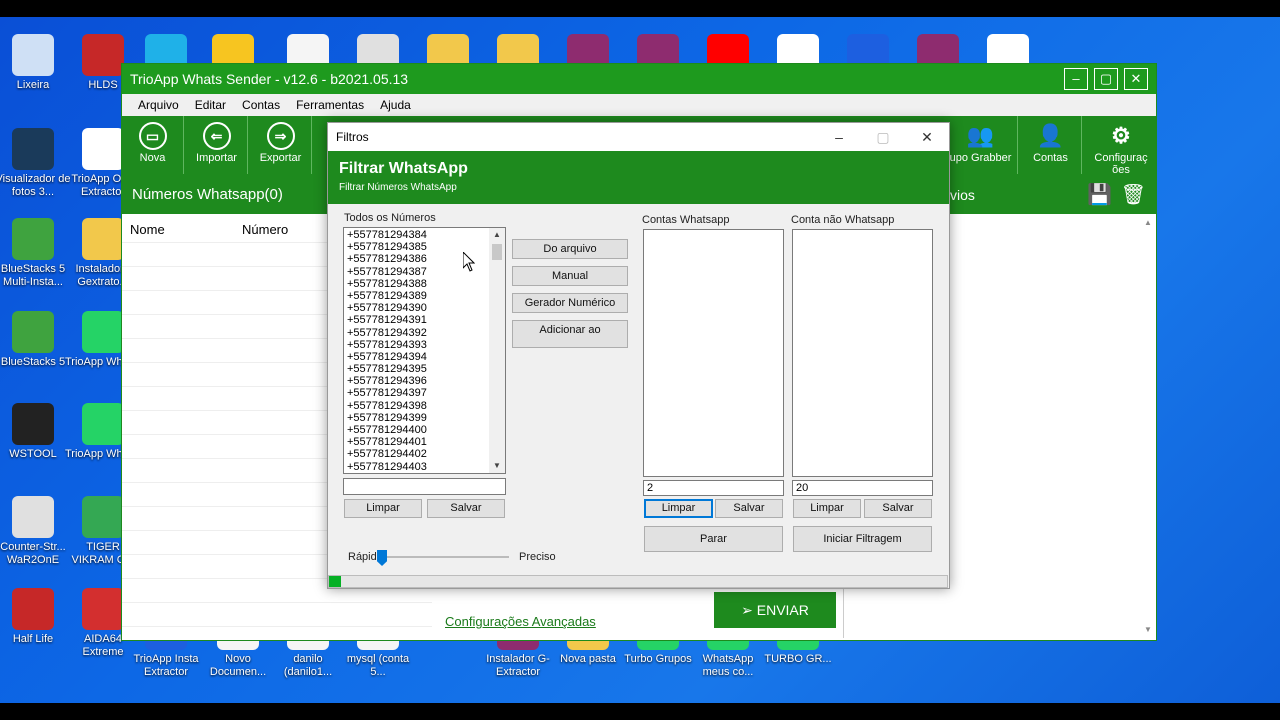 This screenshot has width=1280, height=720. I want to click on limpar-all-button: Limpar, so click(383, 508).